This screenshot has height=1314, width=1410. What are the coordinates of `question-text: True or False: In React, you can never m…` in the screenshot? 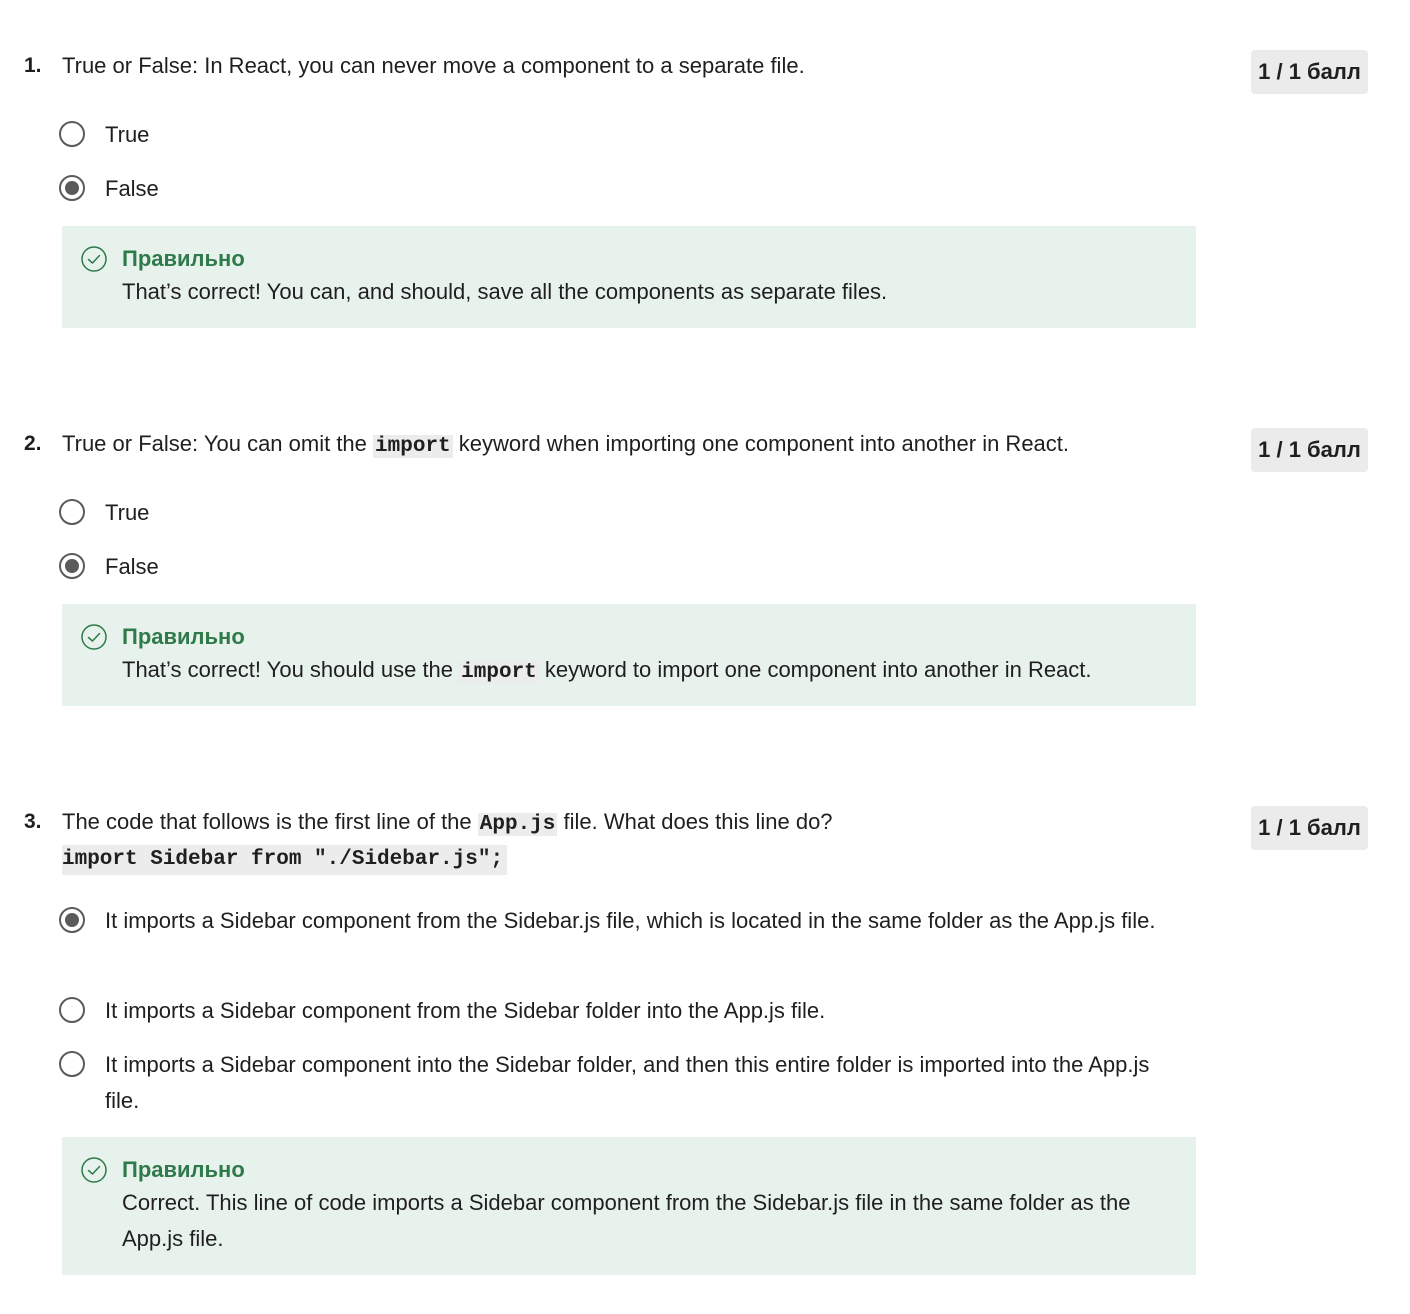 It's located at (433, 65).